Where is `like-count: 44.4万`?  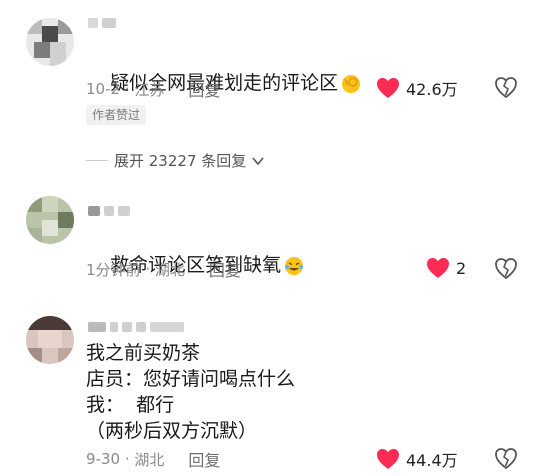
like-count: 44.4万 is located at coordinates (432, 460).